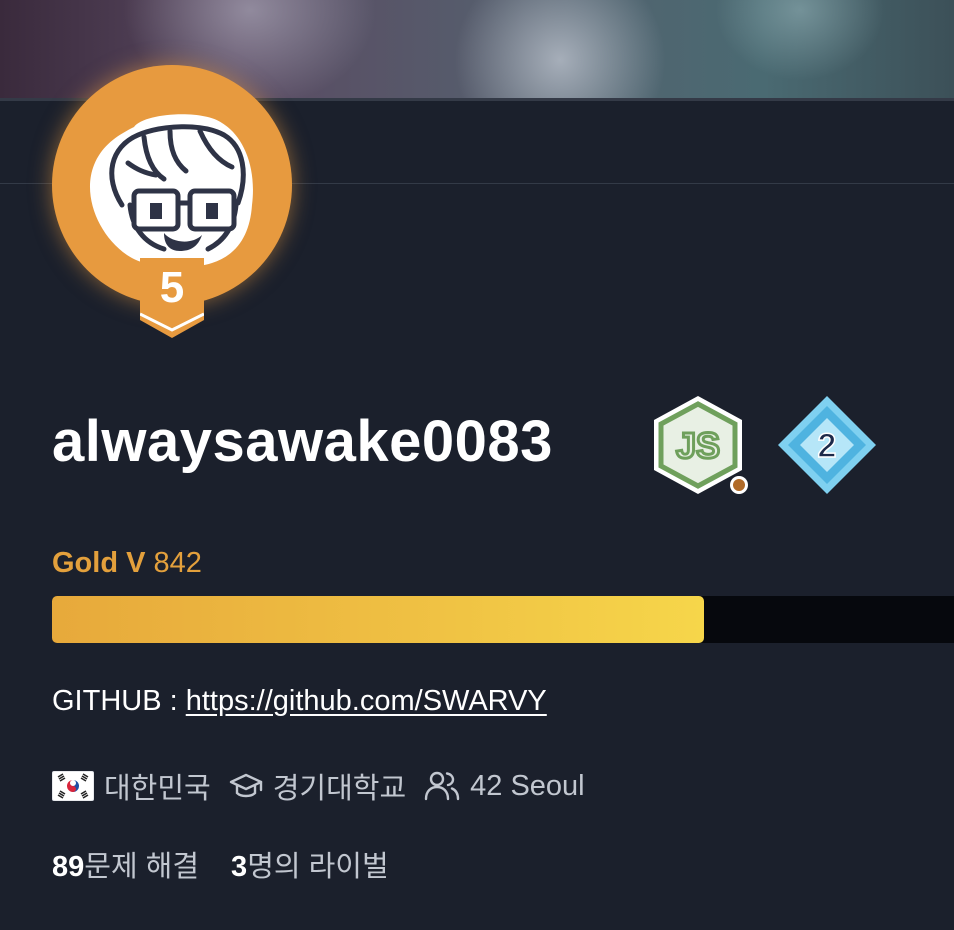  I want to click on javascript-badge-icon: JS, so click(702, 446).